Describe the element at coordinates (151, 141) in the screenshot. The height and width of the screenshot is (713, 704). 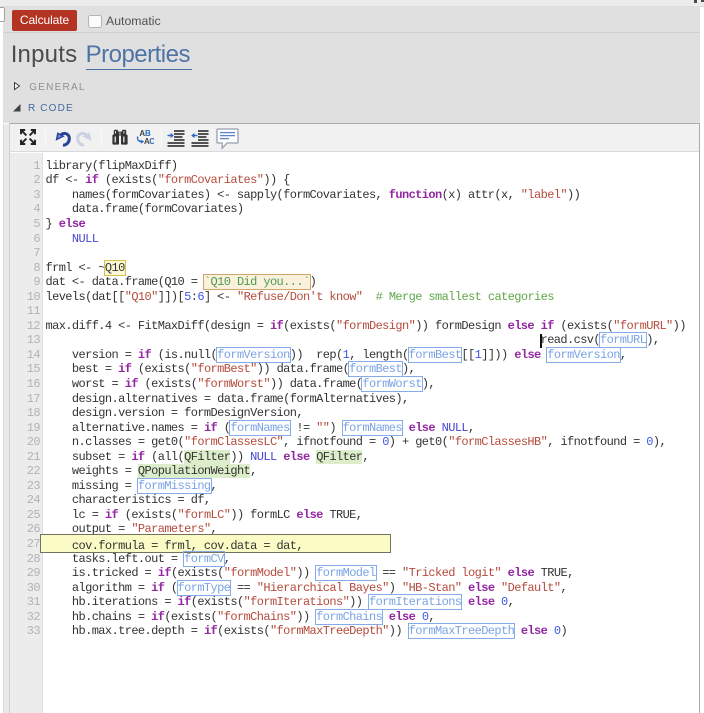
I see `svg-text: C` at that location.